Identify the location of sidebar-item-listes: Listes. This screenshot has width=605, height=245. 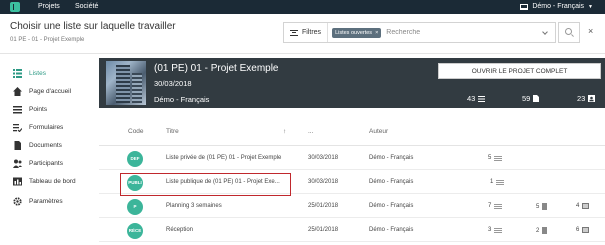
(29, 73).